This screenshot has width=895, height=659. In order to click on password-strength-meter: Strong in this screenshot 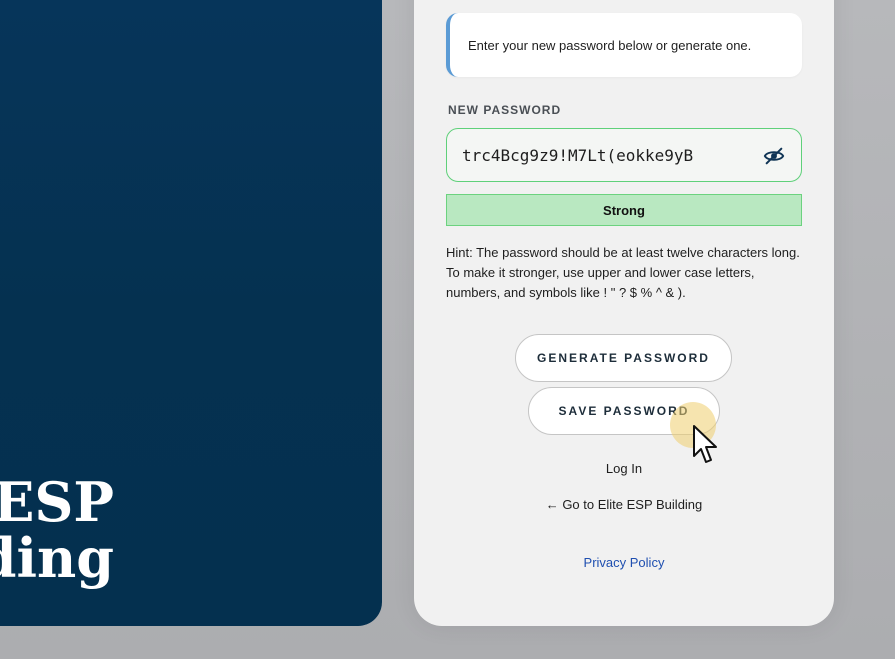, I will do `click(624, 210)`.